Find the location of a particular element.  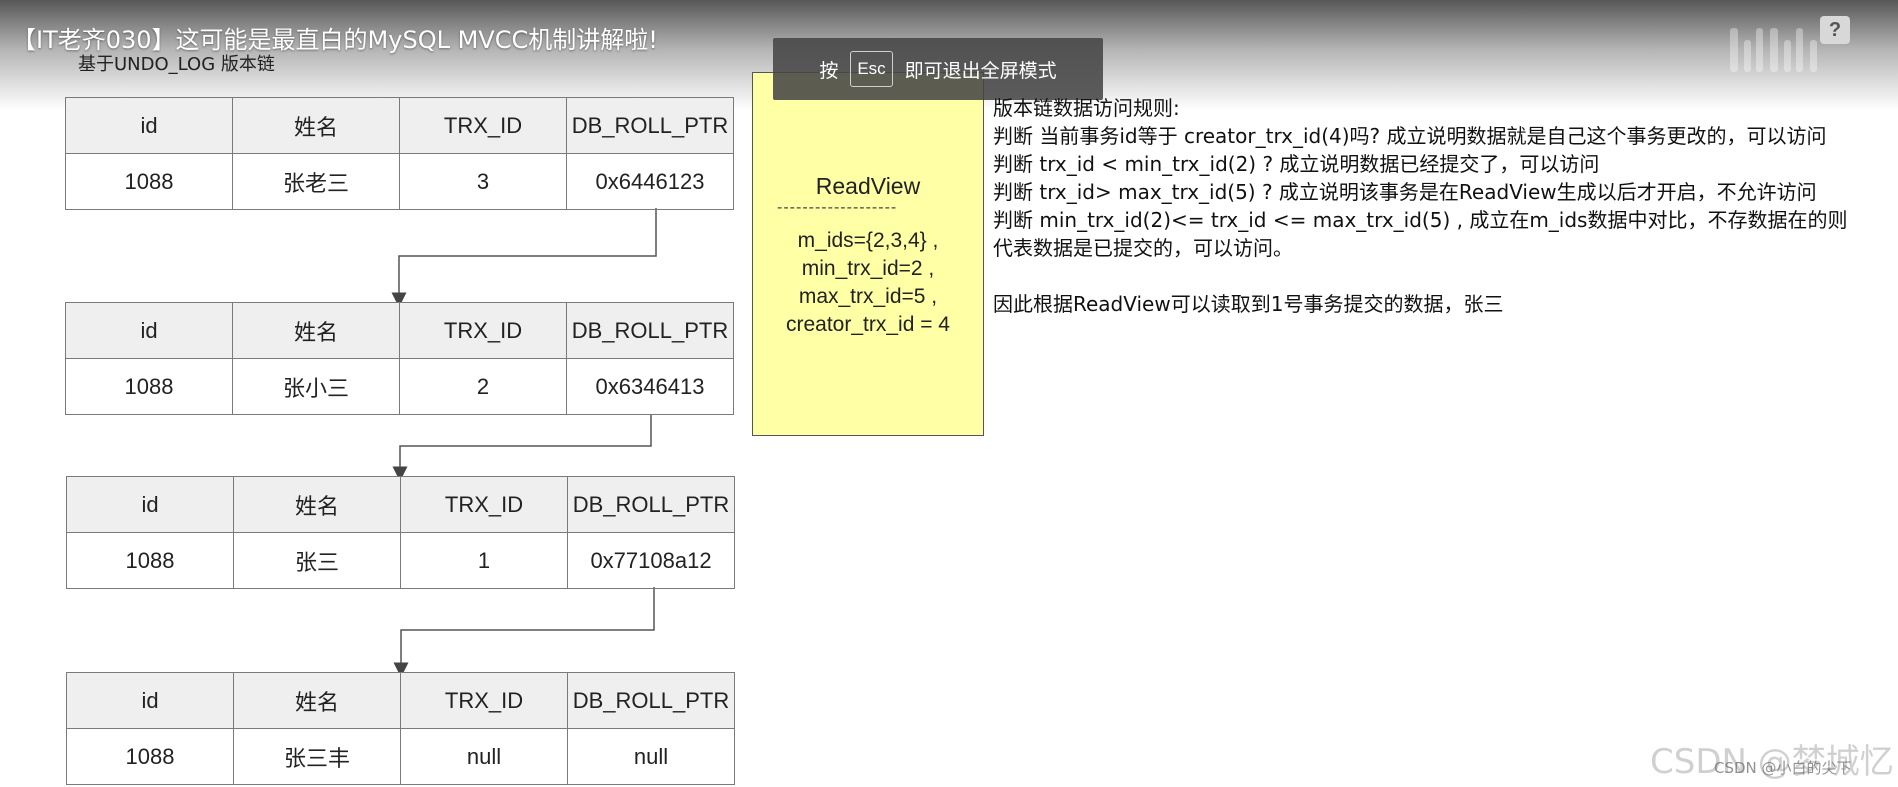

cell-trx-id: null is located at coordinates (484, 756).